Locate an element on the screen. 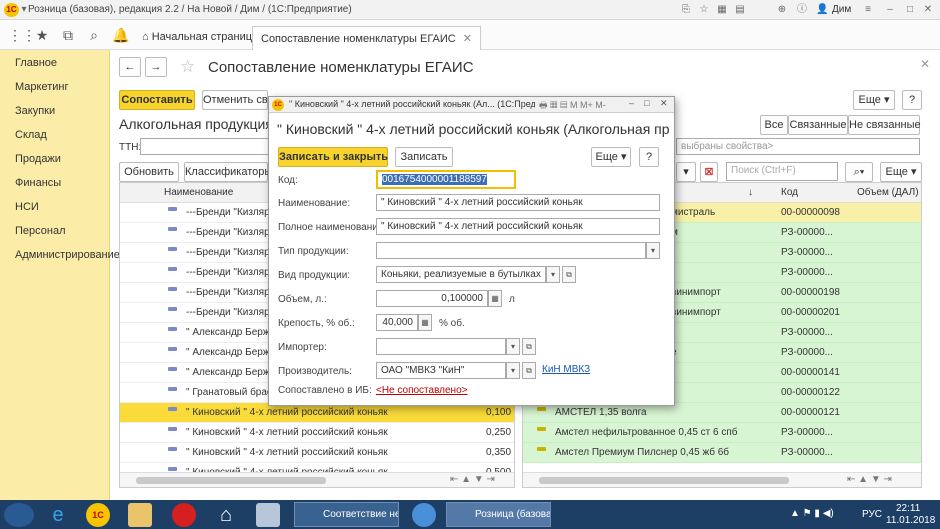 The width and height of the screenshot is (940, 529). volume-field: 0,100000 is located at coordinates (432, 298).